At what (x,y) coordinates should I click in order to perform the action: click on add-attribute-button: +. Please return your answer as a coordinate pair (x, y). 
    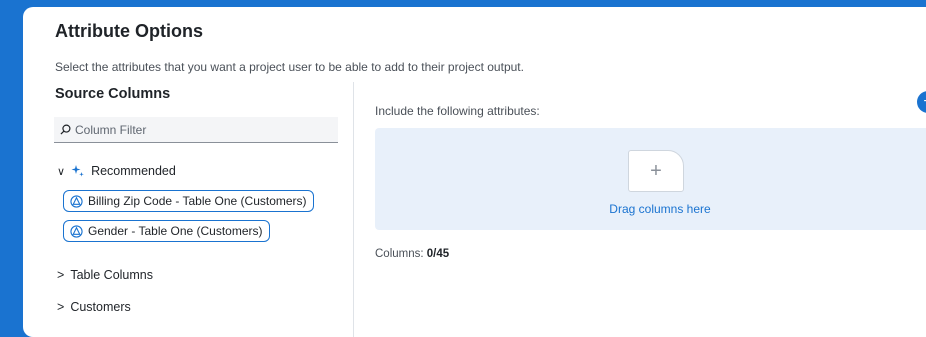
    Looking at the image, I should click on (921, 102).